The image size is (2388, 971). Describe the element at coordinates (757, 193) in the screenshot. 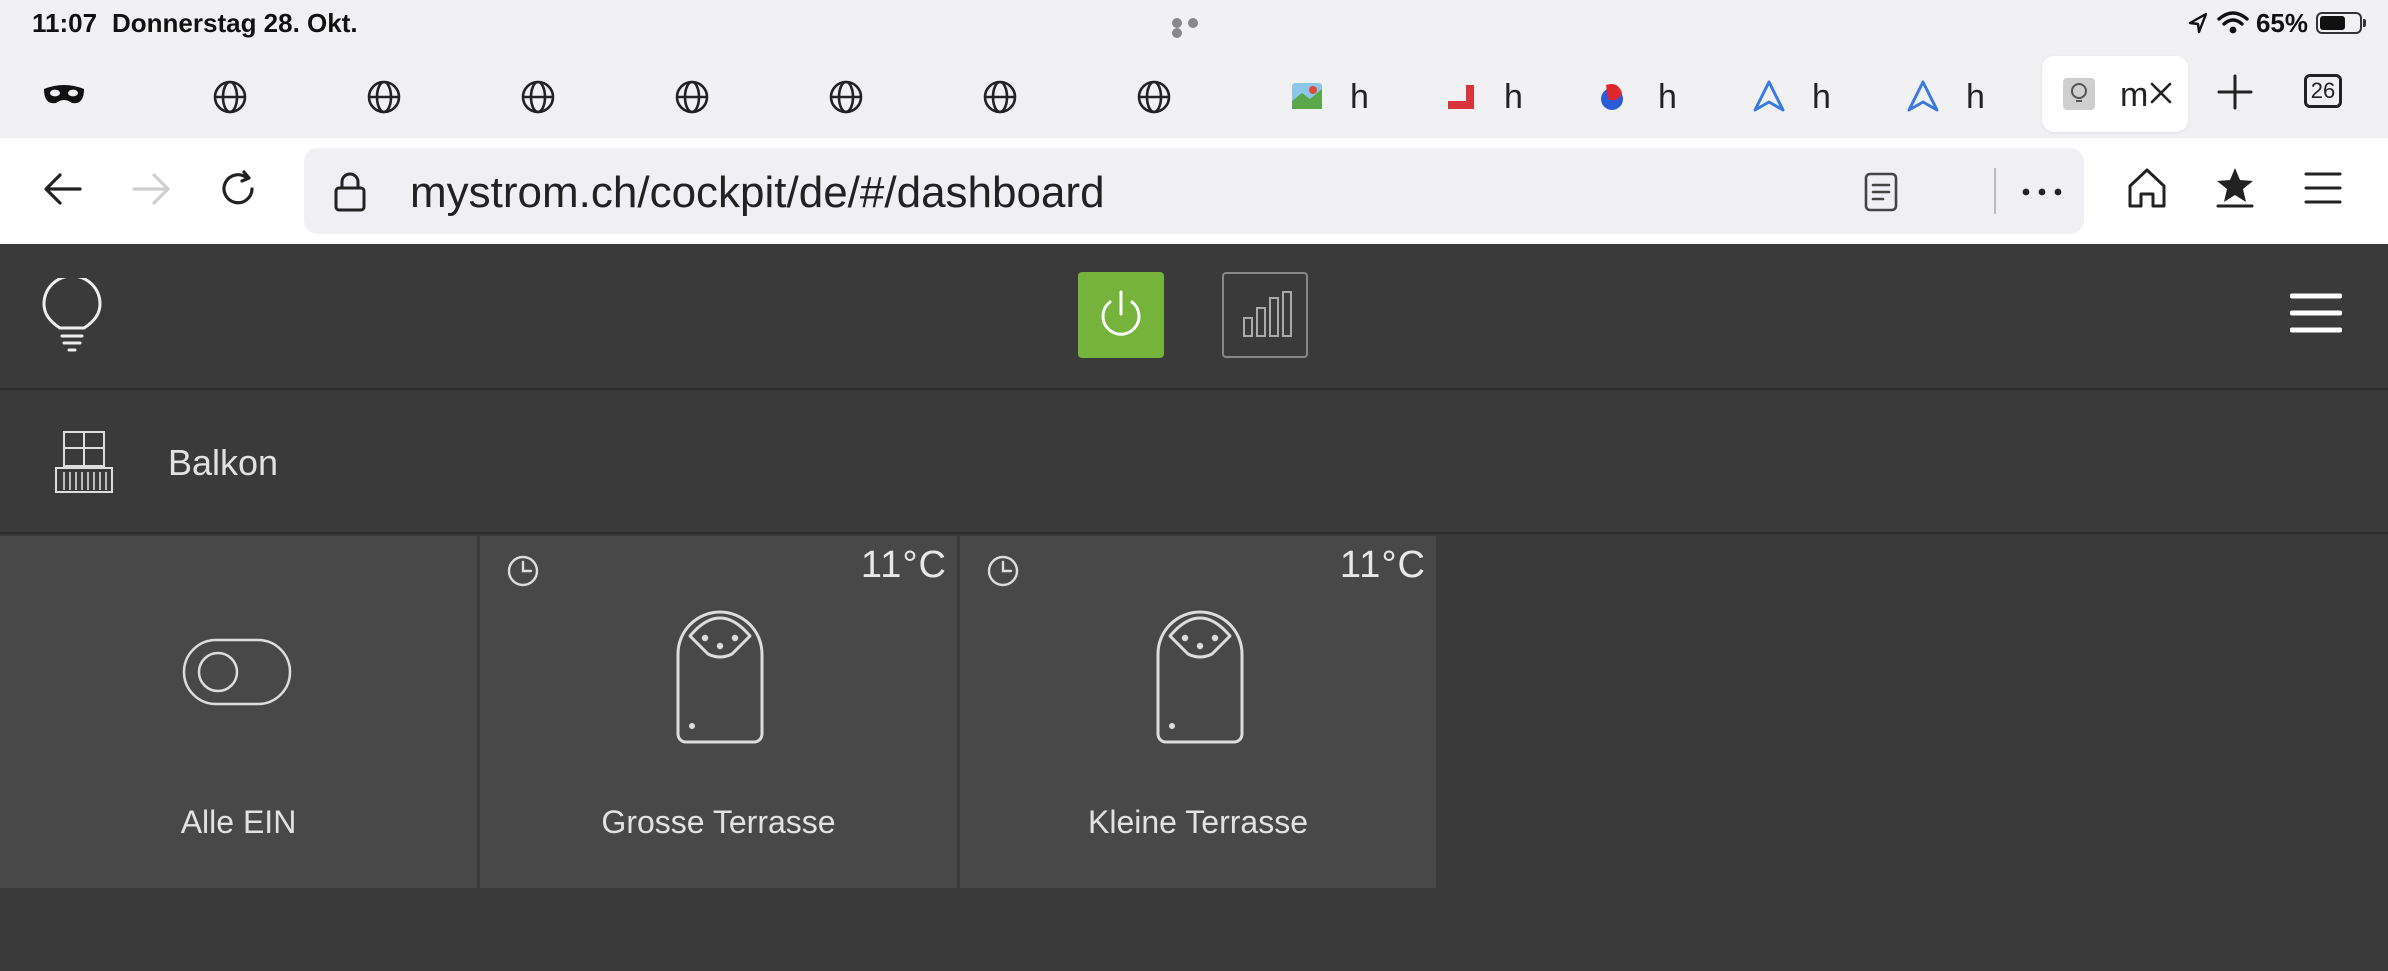

I see `url-text: mystrom.ch/cockpit/de/#/dashboard` at that location.